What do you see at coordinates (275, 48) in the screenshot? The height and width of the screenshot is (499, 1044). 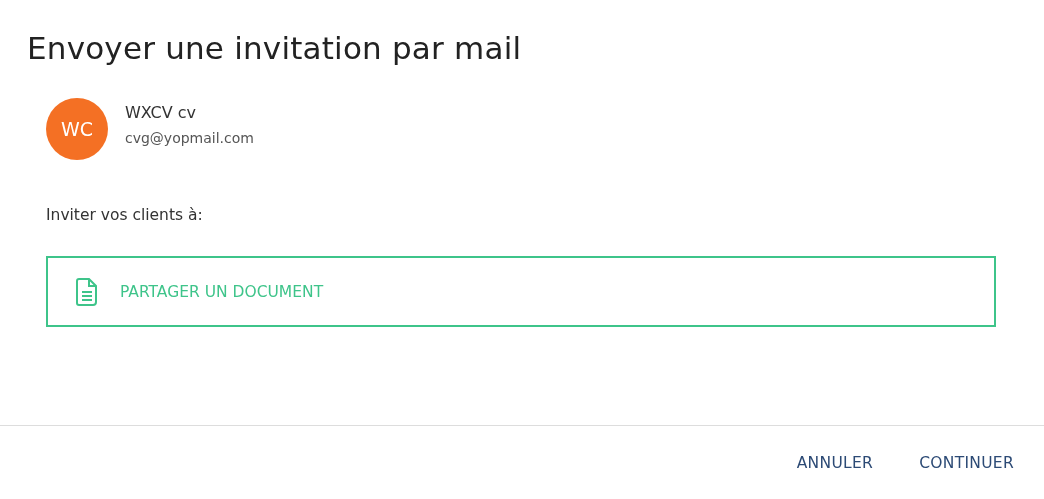 I see `dialog-title: Envoyer une invitation par mail` at bounding box center [275, 48].